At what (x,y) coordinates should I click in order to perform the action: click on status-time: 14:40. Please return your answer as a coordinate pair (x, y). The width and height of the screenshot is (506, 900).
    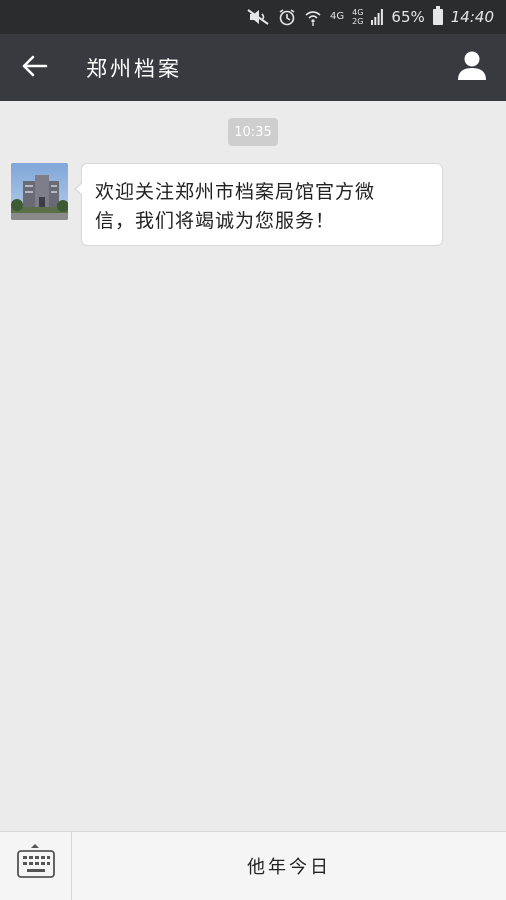
    Looking at the image, I should click on (472, 17).